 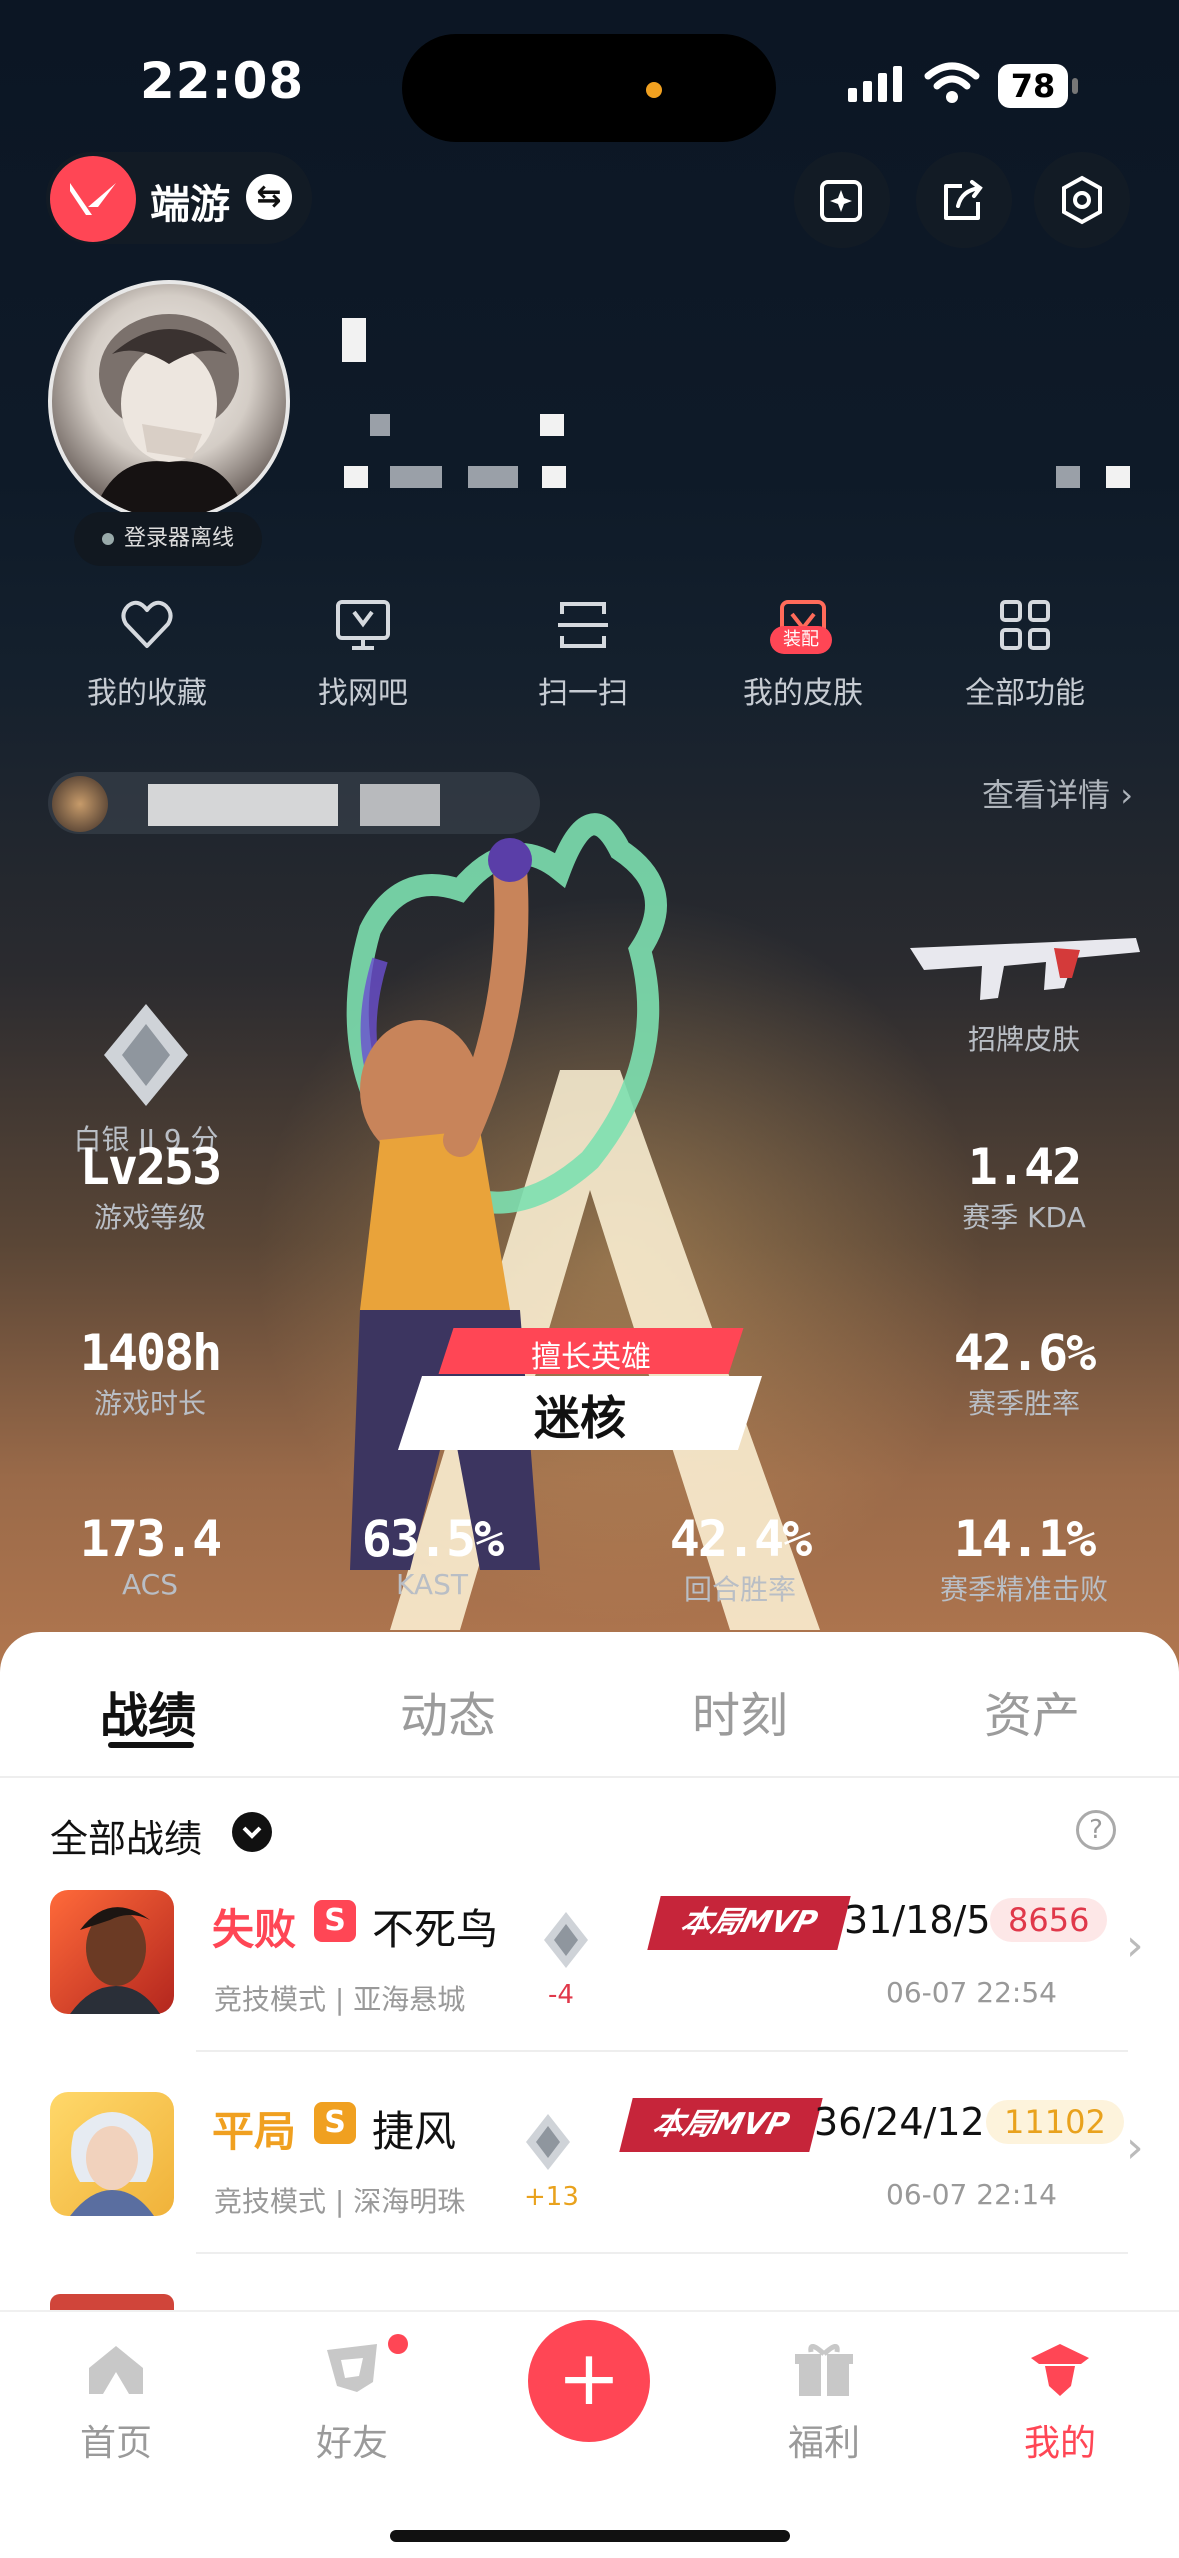 I want to click on winrate-label: 赛季胜率, so click(x=1023, y=1403).